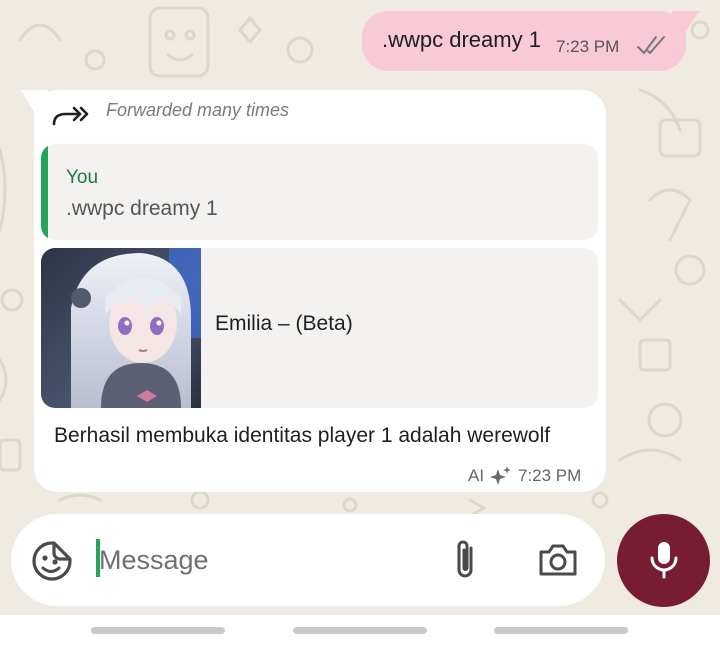  Describe the element at coordinates (550, 475) in the screenshot. I see `incoming-message-time: 7:23 PM` at that location.